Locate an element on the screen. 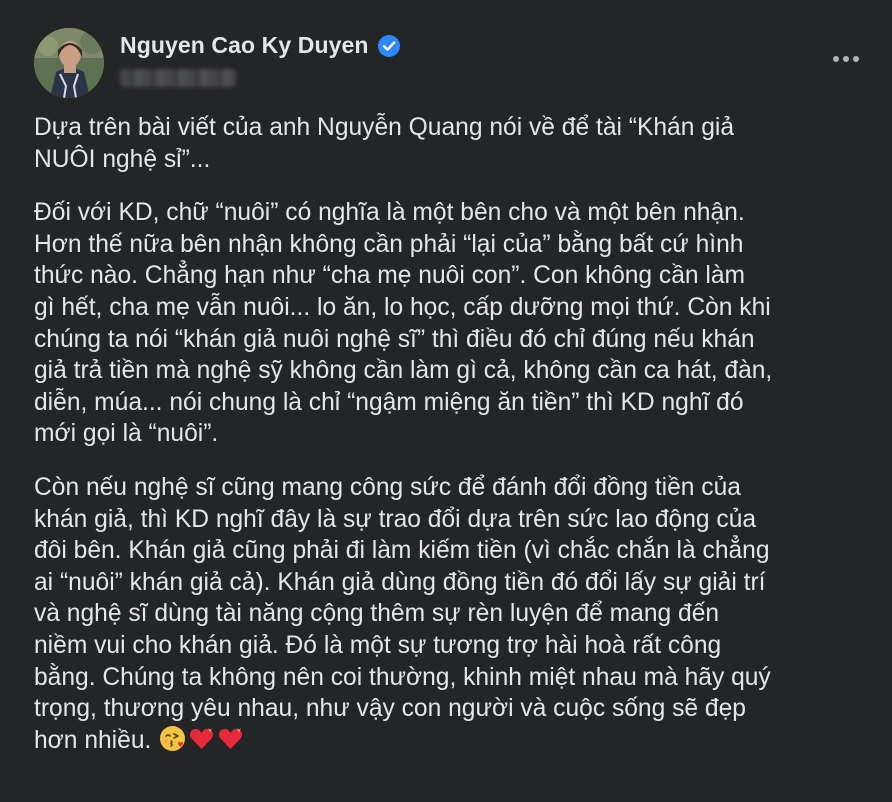 This screenshot has height=802, width=892. post-meta-blurred is located at coordinates (178, 78).